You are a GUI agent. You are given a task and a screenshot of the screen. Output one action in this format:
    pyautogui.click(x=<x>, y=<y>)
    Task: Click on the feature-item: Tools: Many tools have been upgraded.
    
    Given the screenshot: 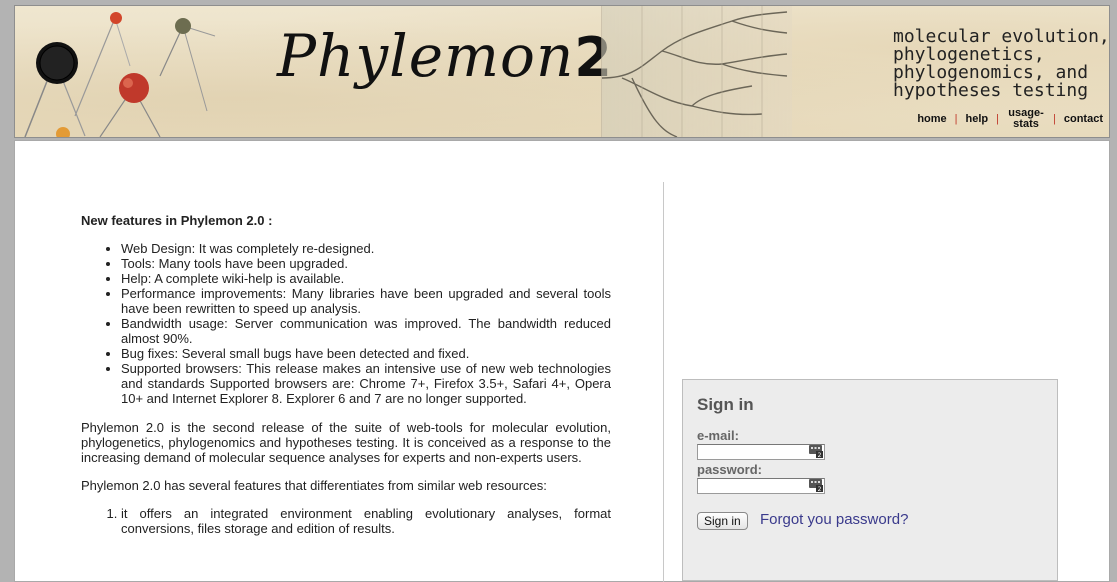 What is the action you would take?
    pyautogui.click(x=366, y=263)
    